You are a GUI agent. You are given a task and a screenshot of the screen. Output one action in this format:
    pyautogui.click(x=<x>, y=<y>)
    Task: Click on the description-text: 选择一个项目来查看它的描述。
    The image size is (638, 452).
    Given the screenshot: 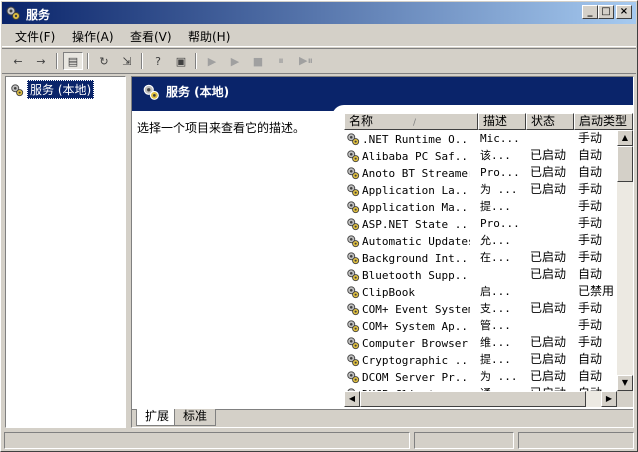 What is the action you would take?
    pyautogui.click(x=221, y=128)
    